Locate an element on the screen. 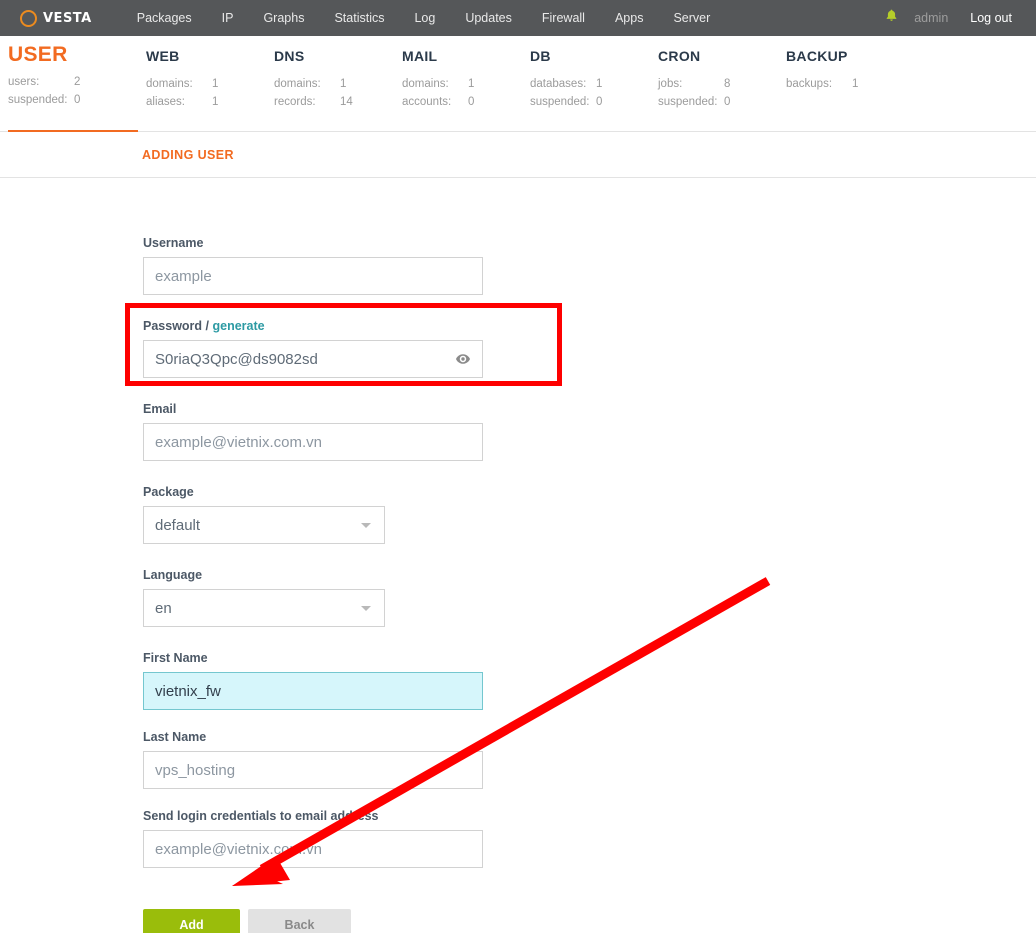 Image resolution: width=1036 pixels, height=933 pixels. password-label: Password / generate is located at coordinates (589, 326).